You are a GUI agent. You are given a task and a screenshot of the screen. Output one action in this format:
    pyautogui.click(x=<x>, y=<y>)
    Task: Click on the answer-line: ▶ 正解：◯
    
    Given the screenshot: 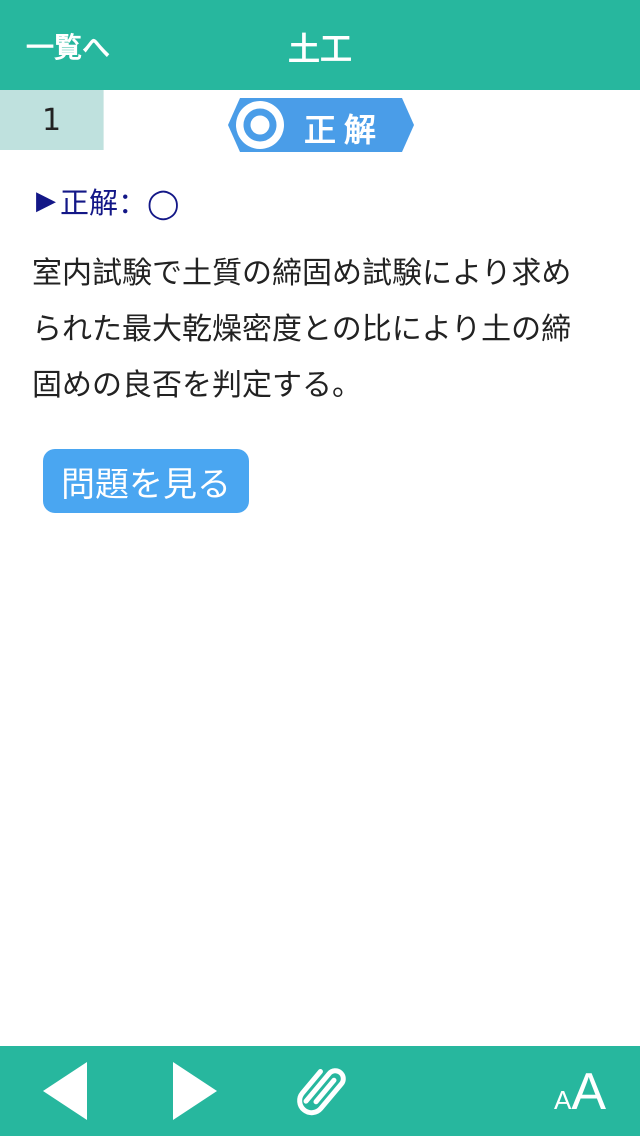 What is the action you would take?
    pyautogui.click(x=107, y=201)
    